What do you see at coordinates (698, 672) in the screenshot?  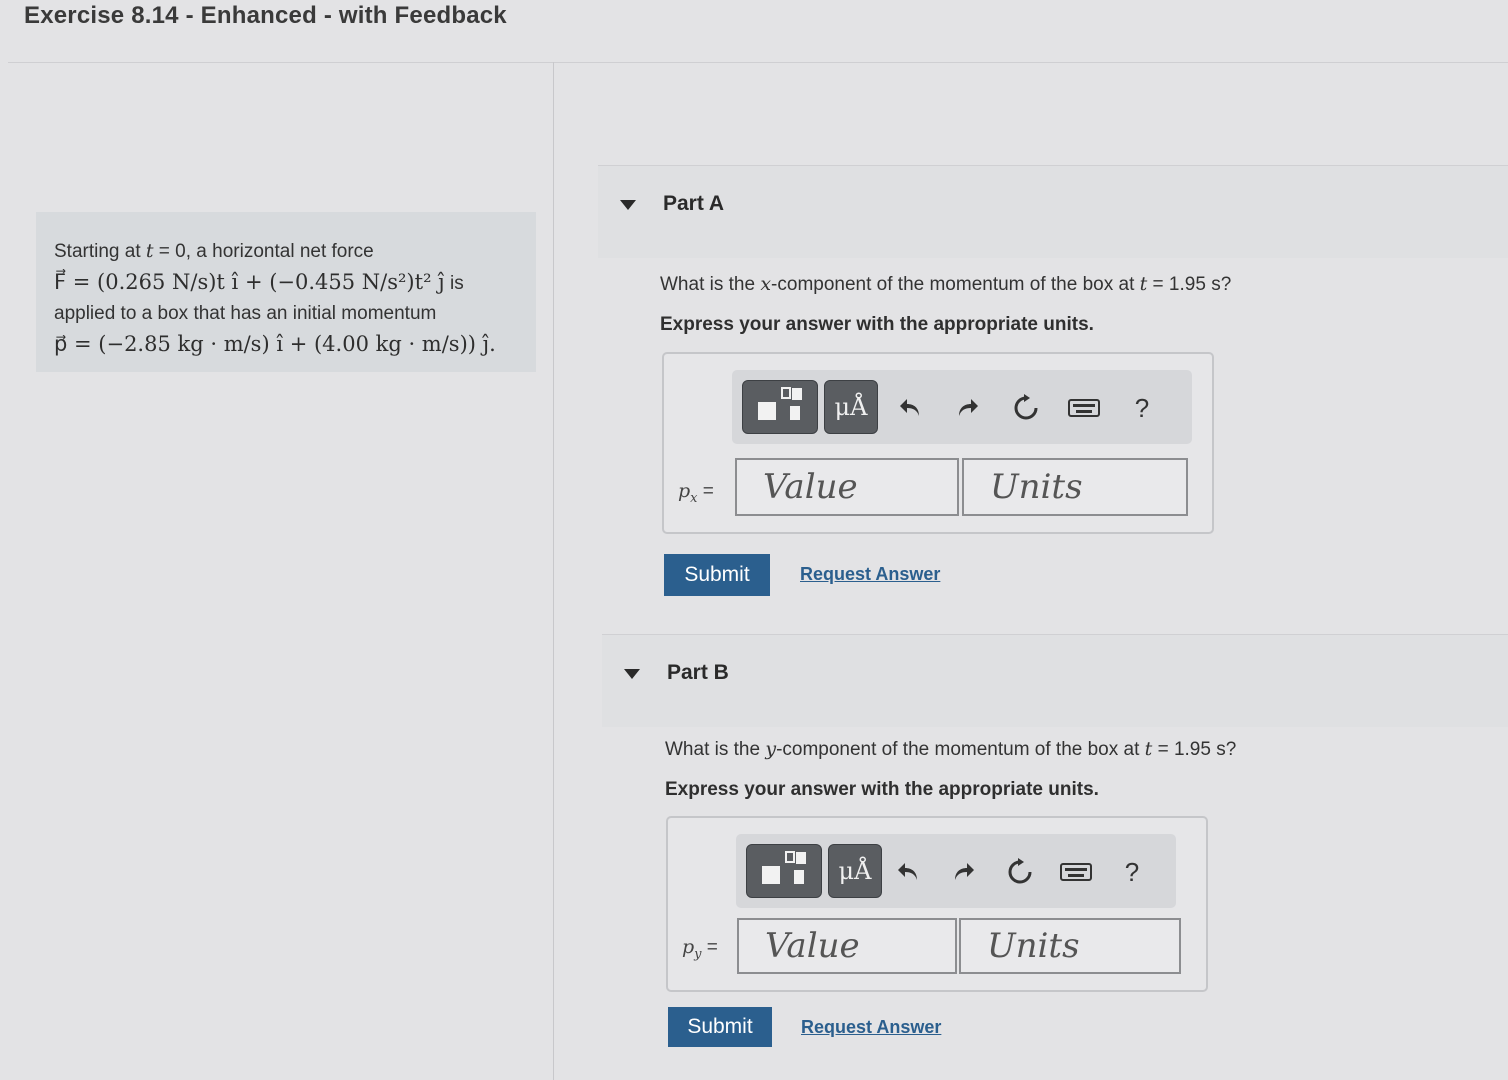 I see `part-b-label: Part B` at bounding box center [698, 672].